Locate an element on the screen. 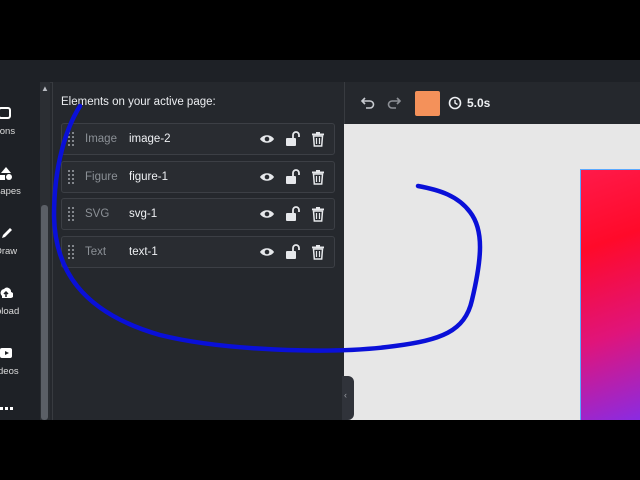 The width and height of the screenshot is (640, 480). layer-name: image-2 is located at coordinates (150, 139).